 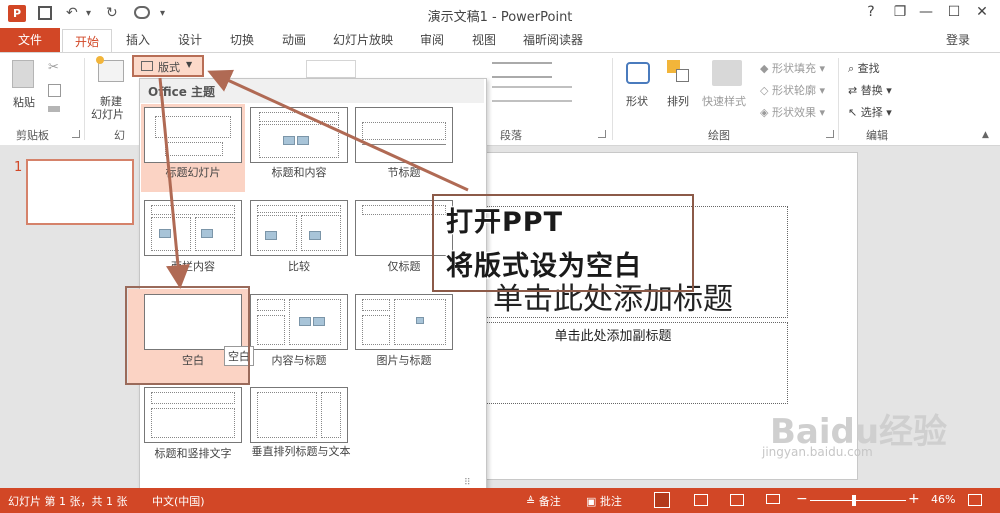 What do you see at coordinates (504, 222) in the screenshot?
I see `annotation-line-1: 打开PPT` at bounding box center [504, 222].